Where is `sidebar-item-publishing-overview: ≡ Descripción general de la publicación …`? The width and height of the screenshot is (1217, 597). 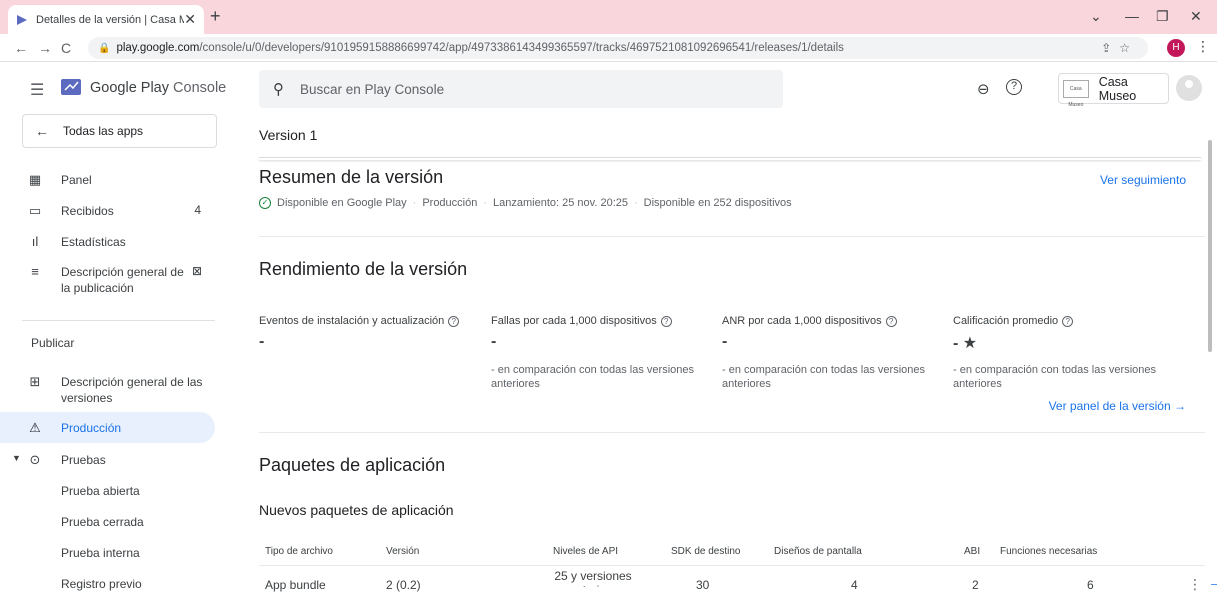 sidebar-item-publishing-overview: ≡ Descripción general de la publicación … is located at coordinates (107, 282).